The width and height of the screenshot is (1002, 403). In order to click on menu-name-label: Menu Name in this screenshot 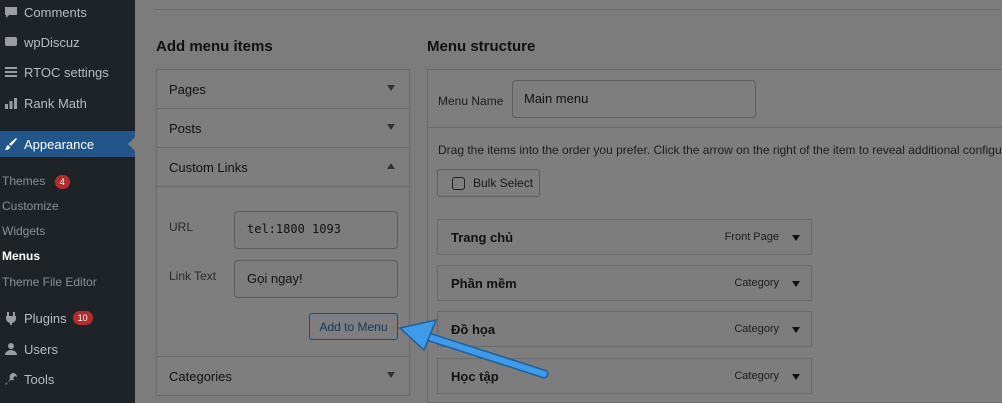, I will do `click(471, 101)`.